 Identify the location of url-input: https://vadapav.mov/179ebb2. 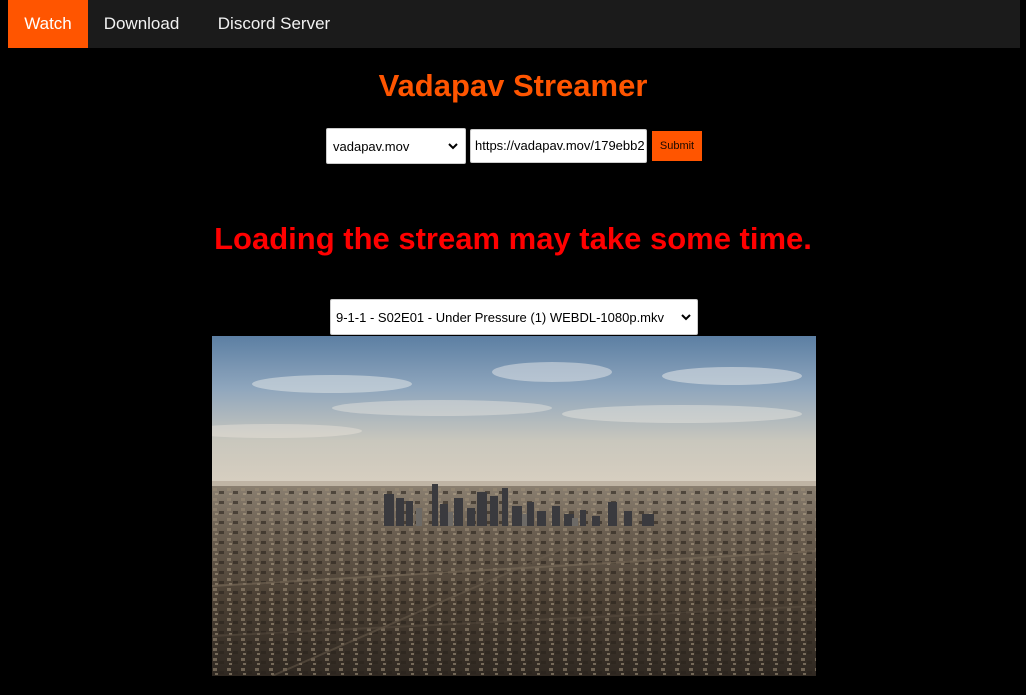
(558, 146).